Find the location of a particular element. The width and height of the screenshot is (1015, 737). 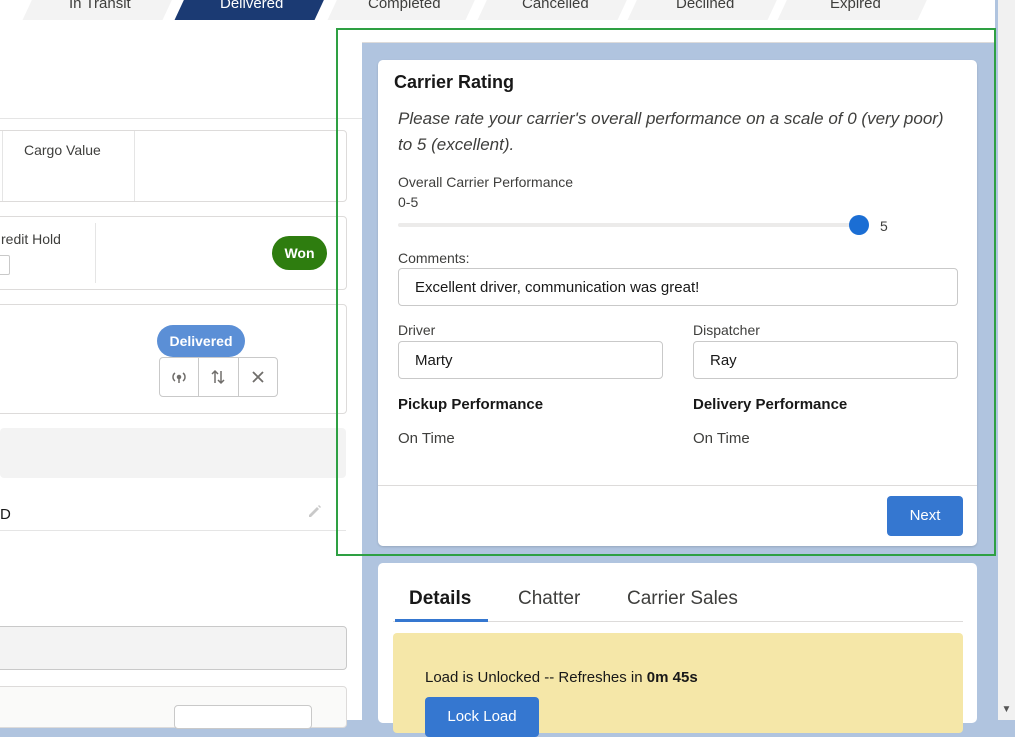

won-badge: Won is located at coordinates (299, 253).